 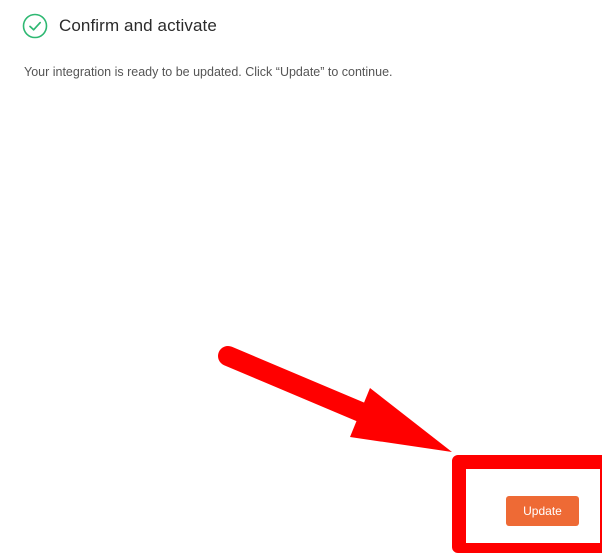 What do you see at coordinates (35, 26) in the screenshot?
I see `check-circle-icon` at bounding box center [35, 26].